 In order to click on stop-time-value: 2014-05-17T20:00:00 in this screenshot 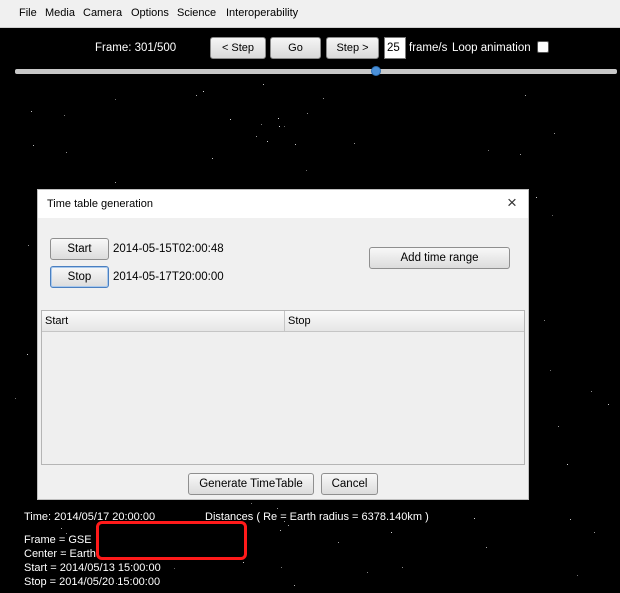, I will do `click(168, 277)`.